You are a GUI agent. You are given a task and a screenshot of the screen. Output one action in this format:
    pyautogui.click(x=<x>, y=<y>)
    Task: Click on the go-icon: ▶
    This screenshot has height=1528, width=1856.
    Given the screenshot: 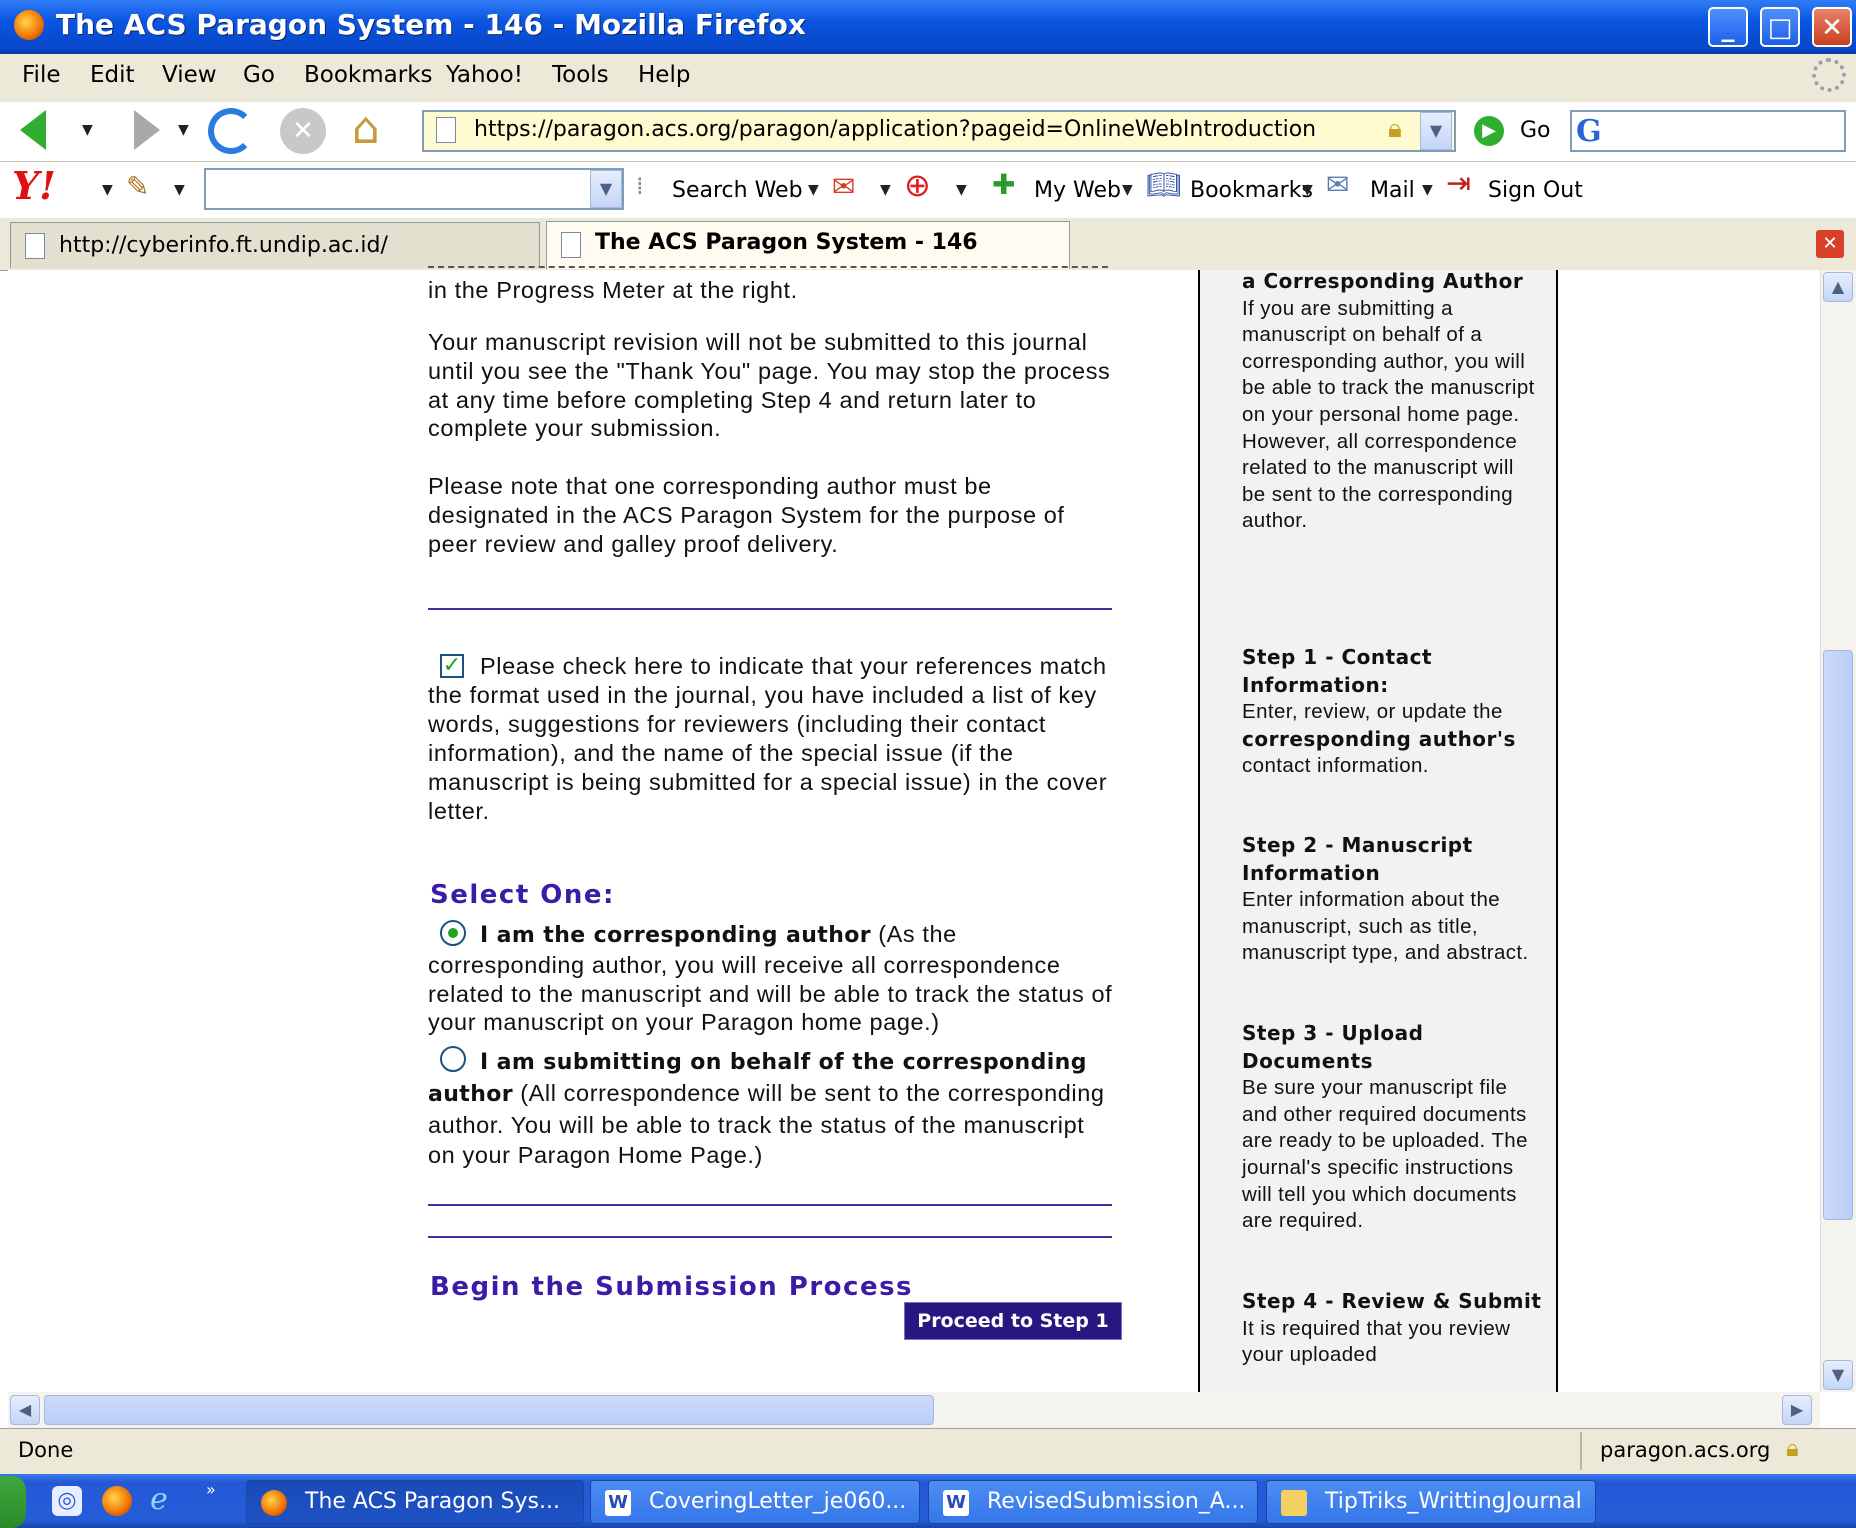 What is the action you would take?
    pyautogui.click(x=1489, y=131)
    